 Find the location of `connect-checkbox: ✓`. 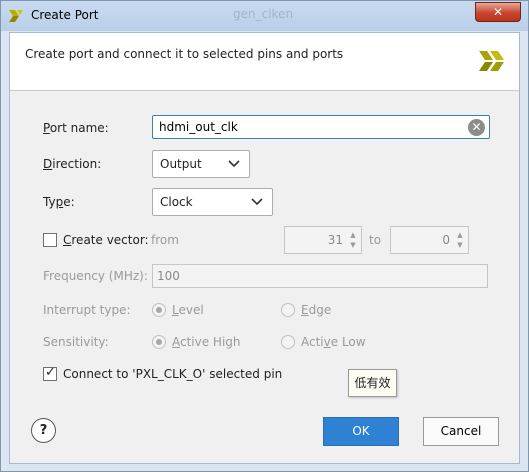

connect-checkbox: ✓ is located at coordinates (50, 373).